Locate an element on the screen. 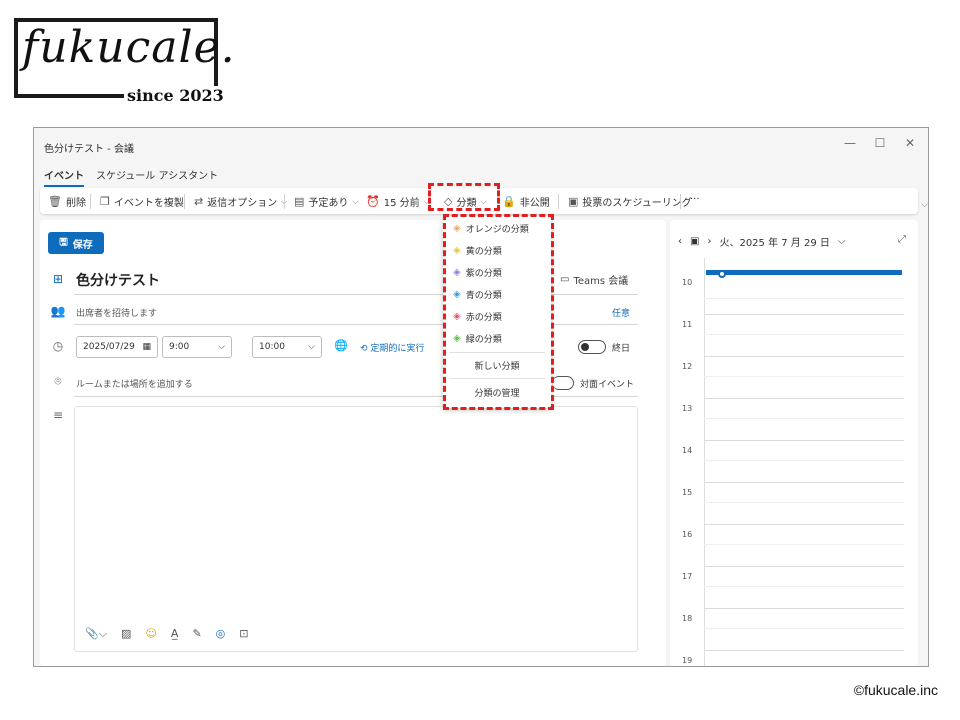 This screenshot has height=720, width=960. location-input: ルームまたは場所を追加する is located at coordinates (134, 383).